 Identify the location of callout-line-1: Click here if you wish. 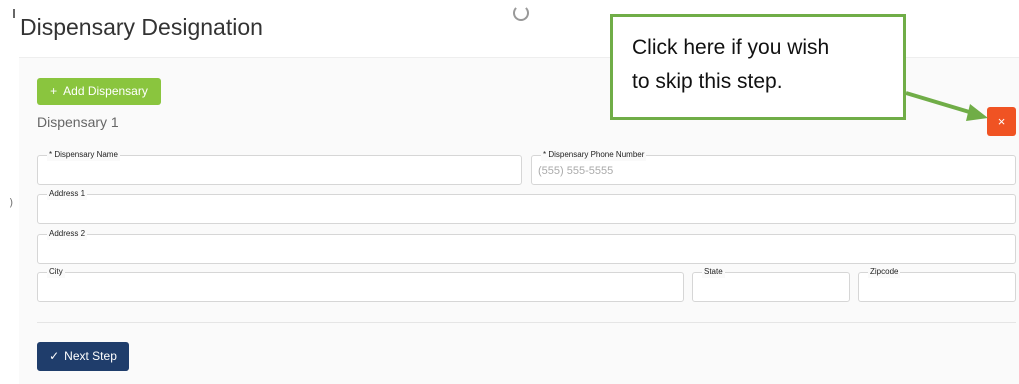
(731, 47).